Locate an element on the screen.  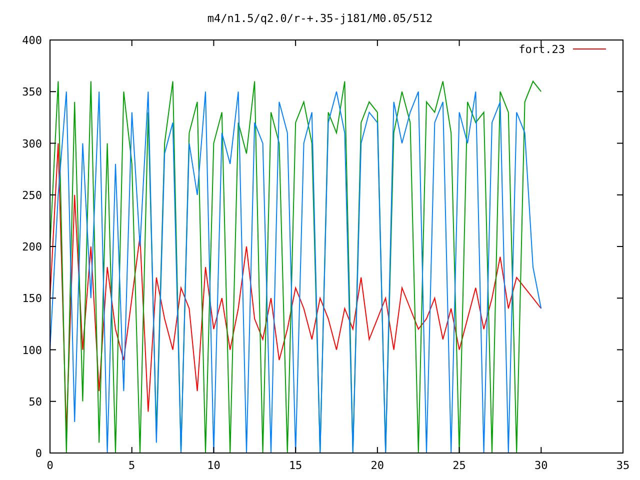
axis-tick-label: 350 is located at coordinates (32, 92).